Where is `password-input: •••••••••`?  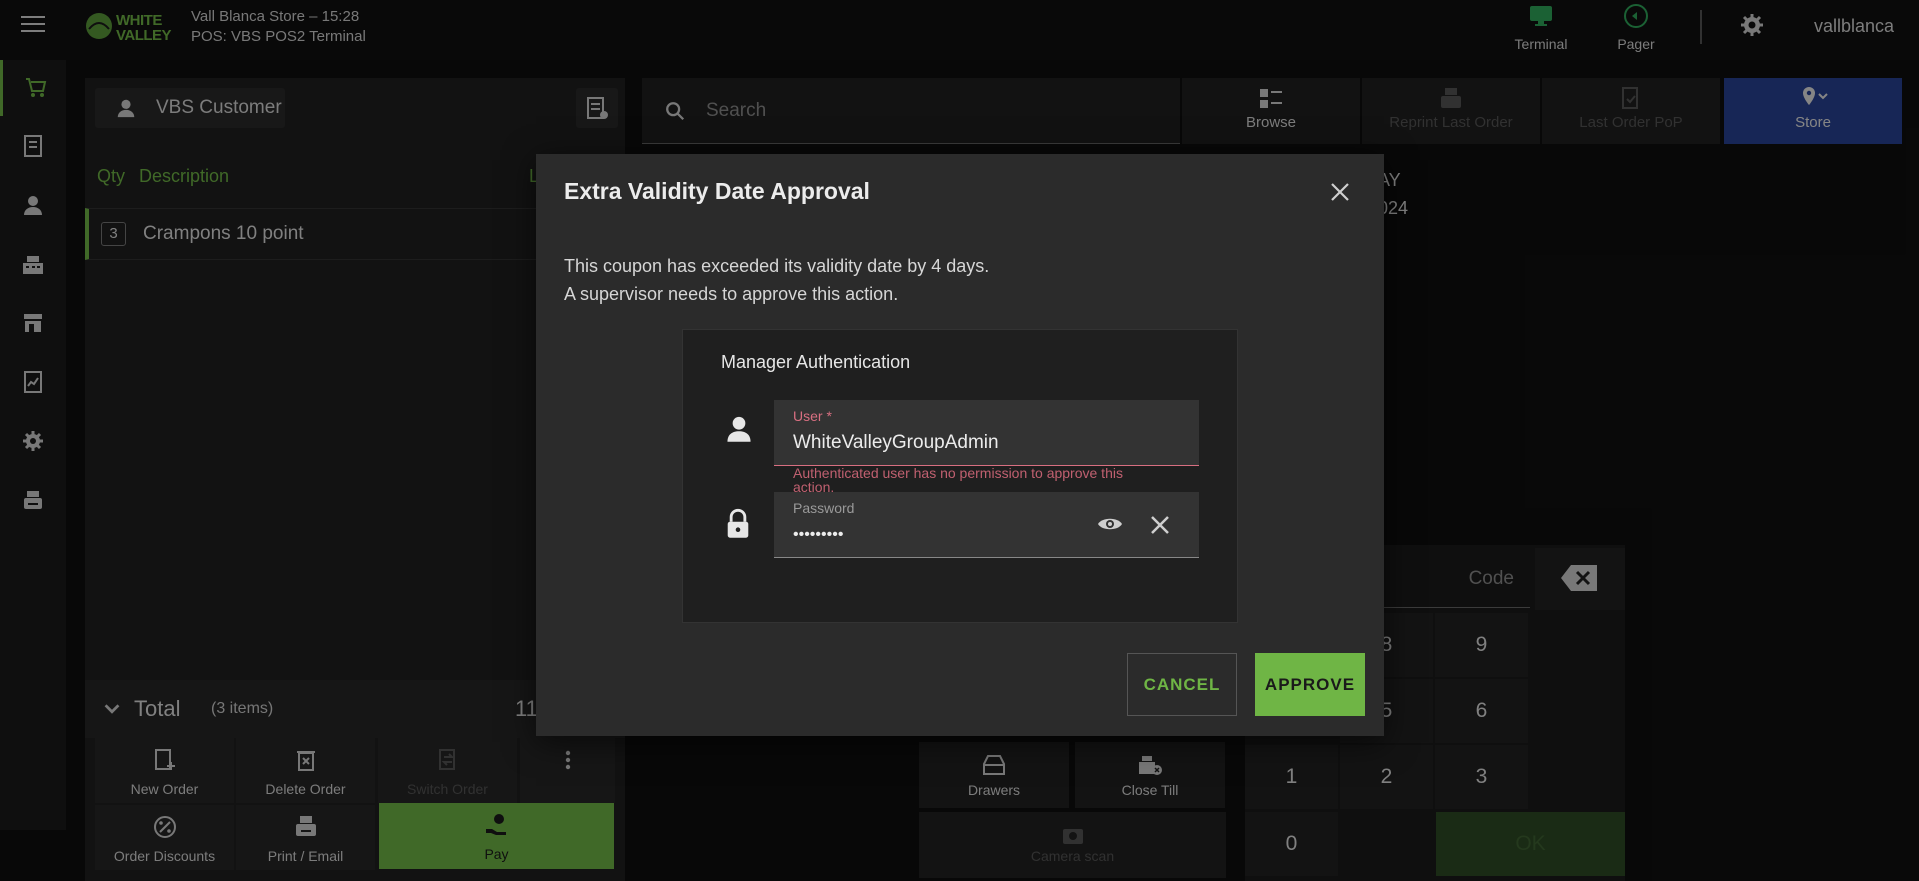
password-input: ••••••••• is located at coordinates (818, 535).